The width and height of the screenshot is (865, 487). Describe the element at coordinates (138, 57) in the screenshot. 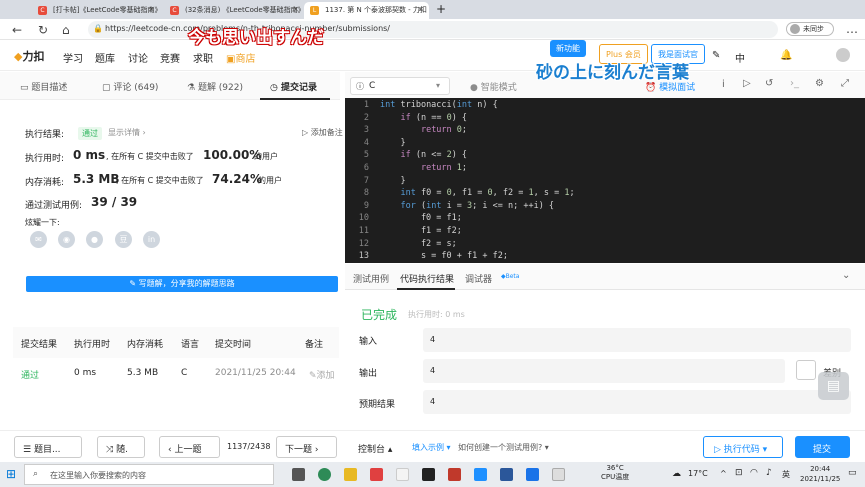

I see `nav-discuss: 讨论` at that location.